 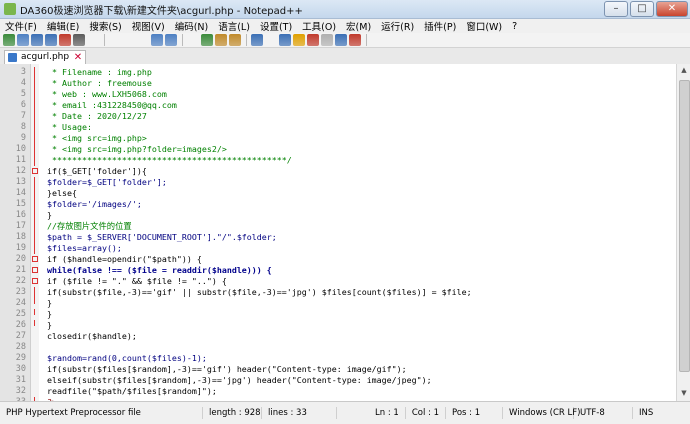 What do you see at coordinates (338, 226) in the screenshot?
I see `code-line: 17 //存放图片文件的位置` at bounding box center [338, 226].